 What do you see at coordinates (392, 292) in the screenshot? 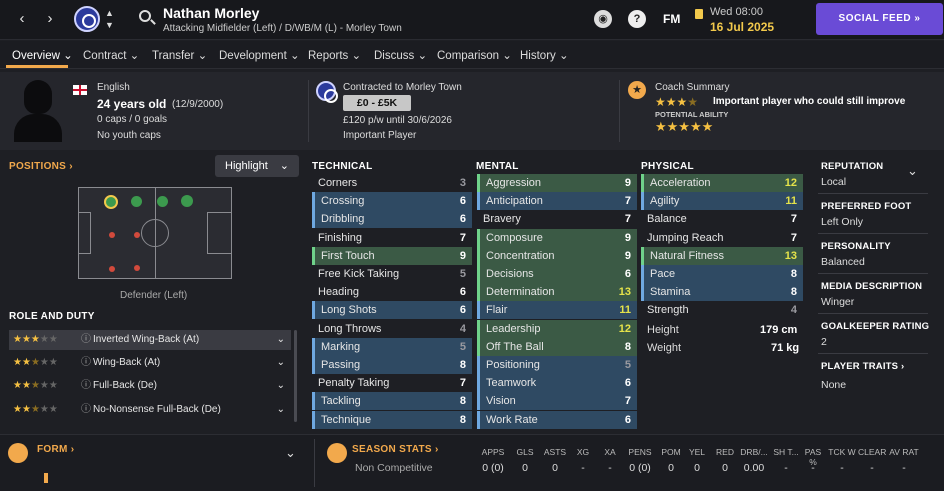
I see `technical-attribute-row: Heading 6` at bounding box center [392, 292].